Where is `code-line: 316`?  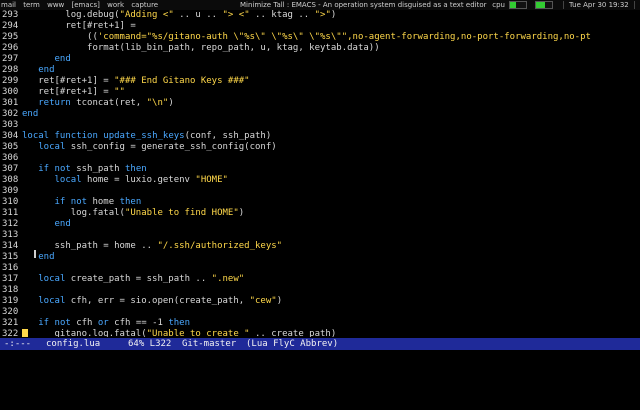
code-line: 316 is located at coordinates (320, 268).